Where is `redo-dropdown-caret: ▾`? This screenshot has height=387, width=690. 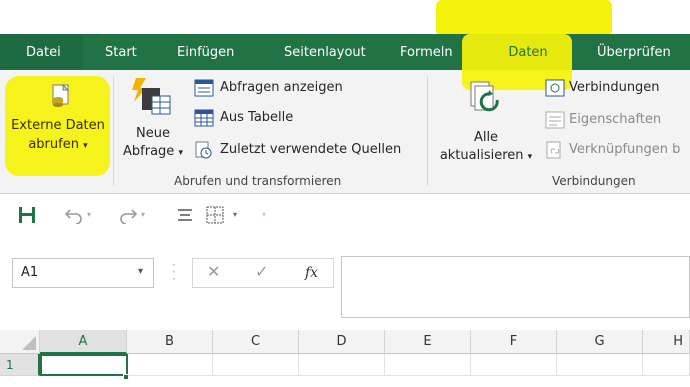
redo-dropdown-caret: ▾ is located at coordinates (143, 214).